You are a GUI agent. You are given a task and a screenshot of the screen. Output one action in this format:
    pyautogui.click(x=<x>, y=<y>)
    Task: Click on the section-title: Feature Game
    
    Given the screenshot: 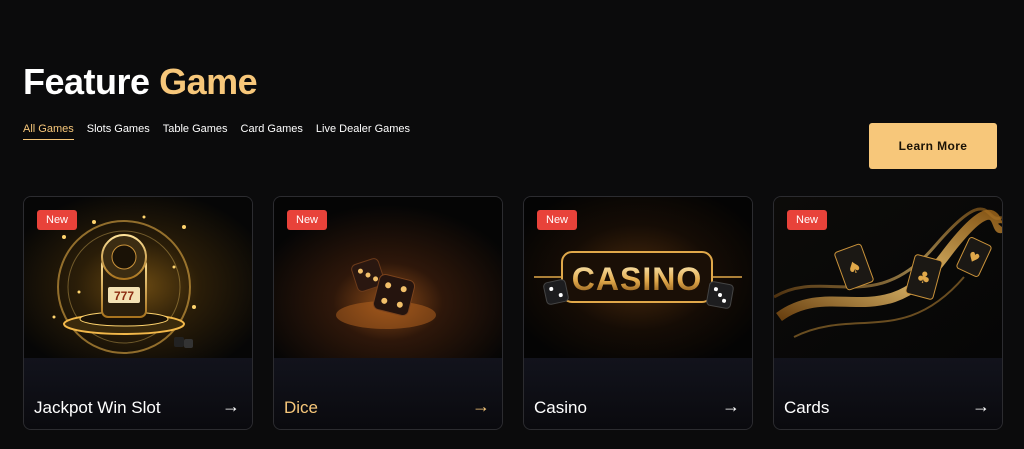 What is the action you would take?
    pyautogui.click(x=140, y=81)
    